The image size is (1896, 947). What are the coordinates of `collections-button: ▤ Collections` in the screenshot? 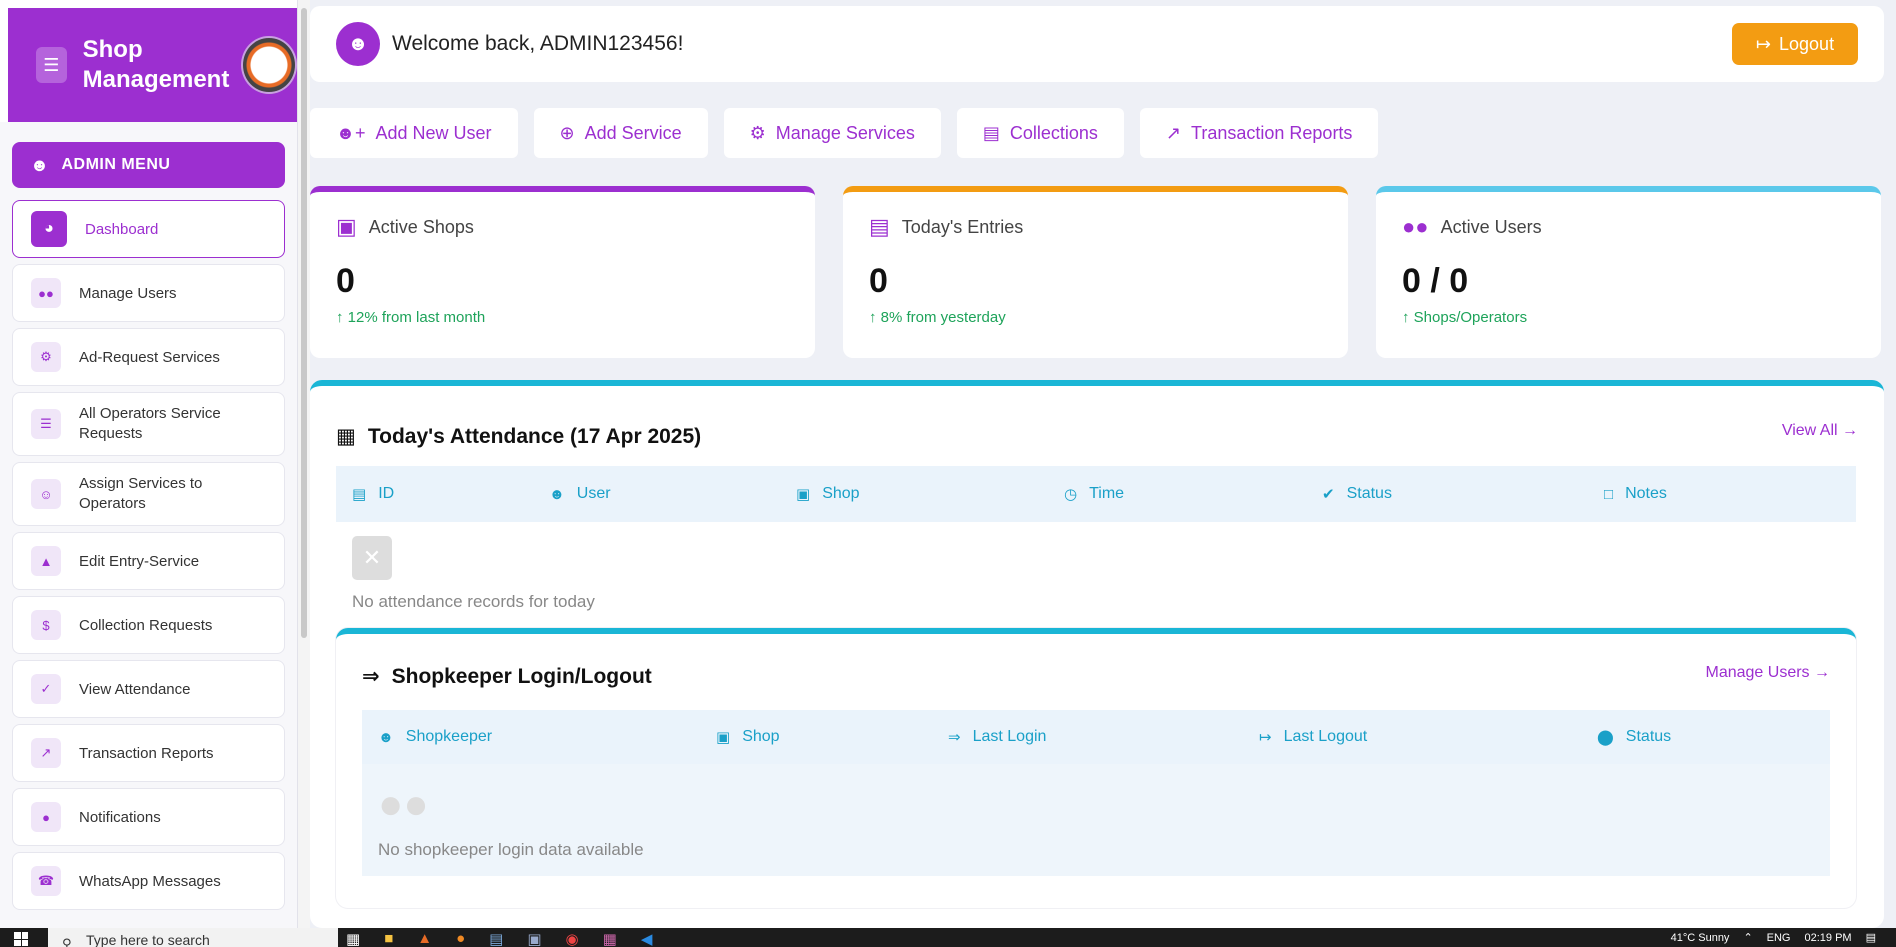 It's located at (1040, 133).